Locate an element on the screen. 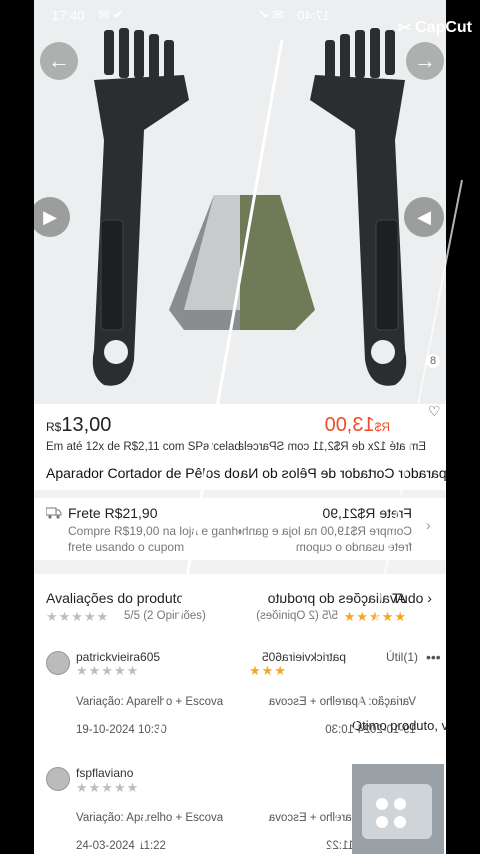 The image size is (480, 854). capcut-logo-icon: ✂ is located at coordinates (404, 28).